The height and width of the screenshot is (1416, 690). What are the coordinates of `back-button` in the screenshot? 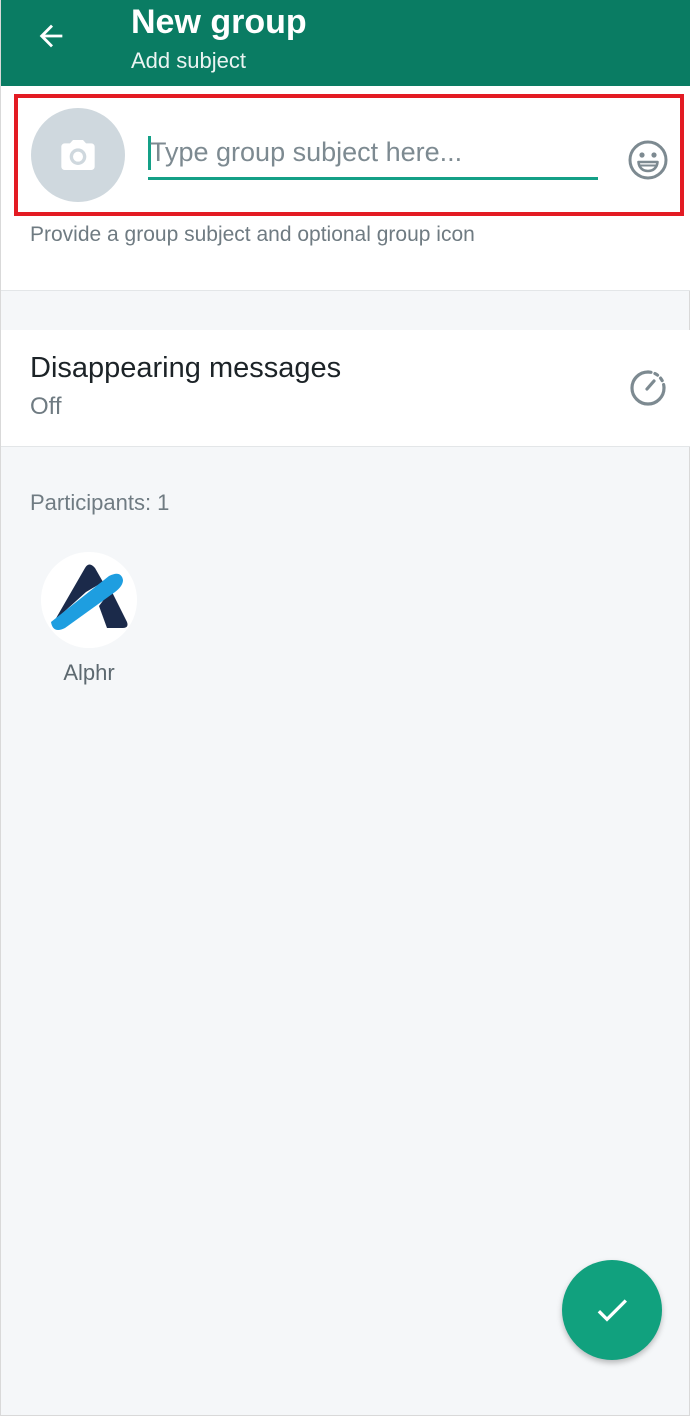 It's located at (51, 36).